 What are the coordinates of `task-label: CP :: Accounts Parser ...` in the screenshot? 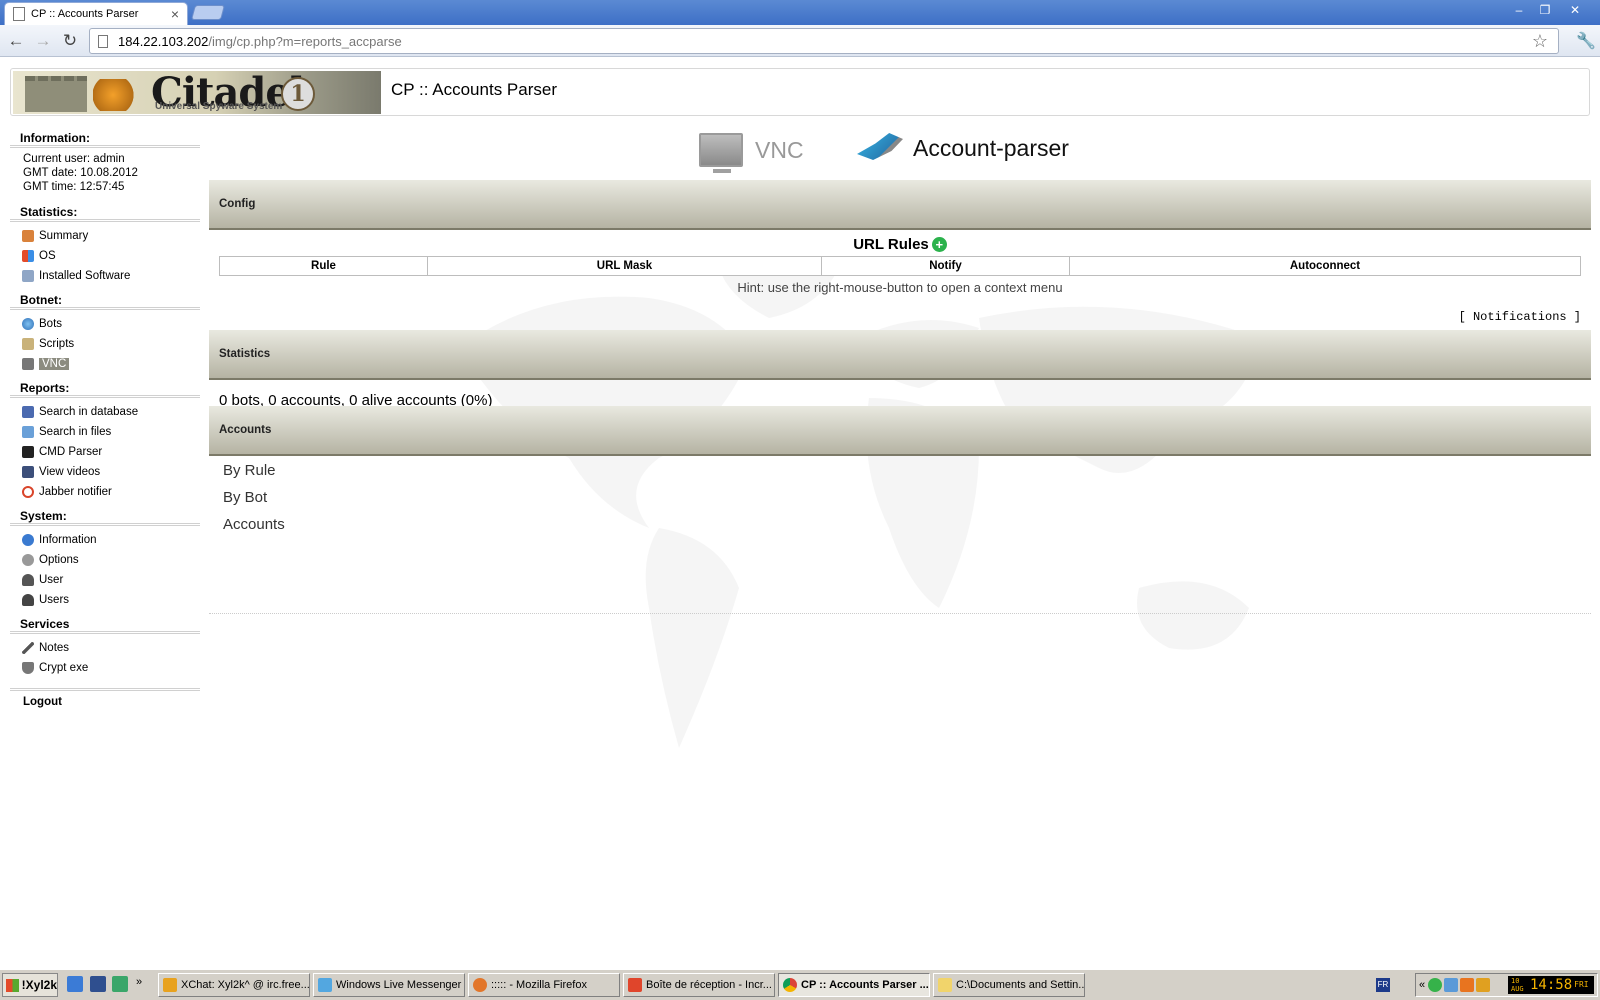 It's located at (865, 985).